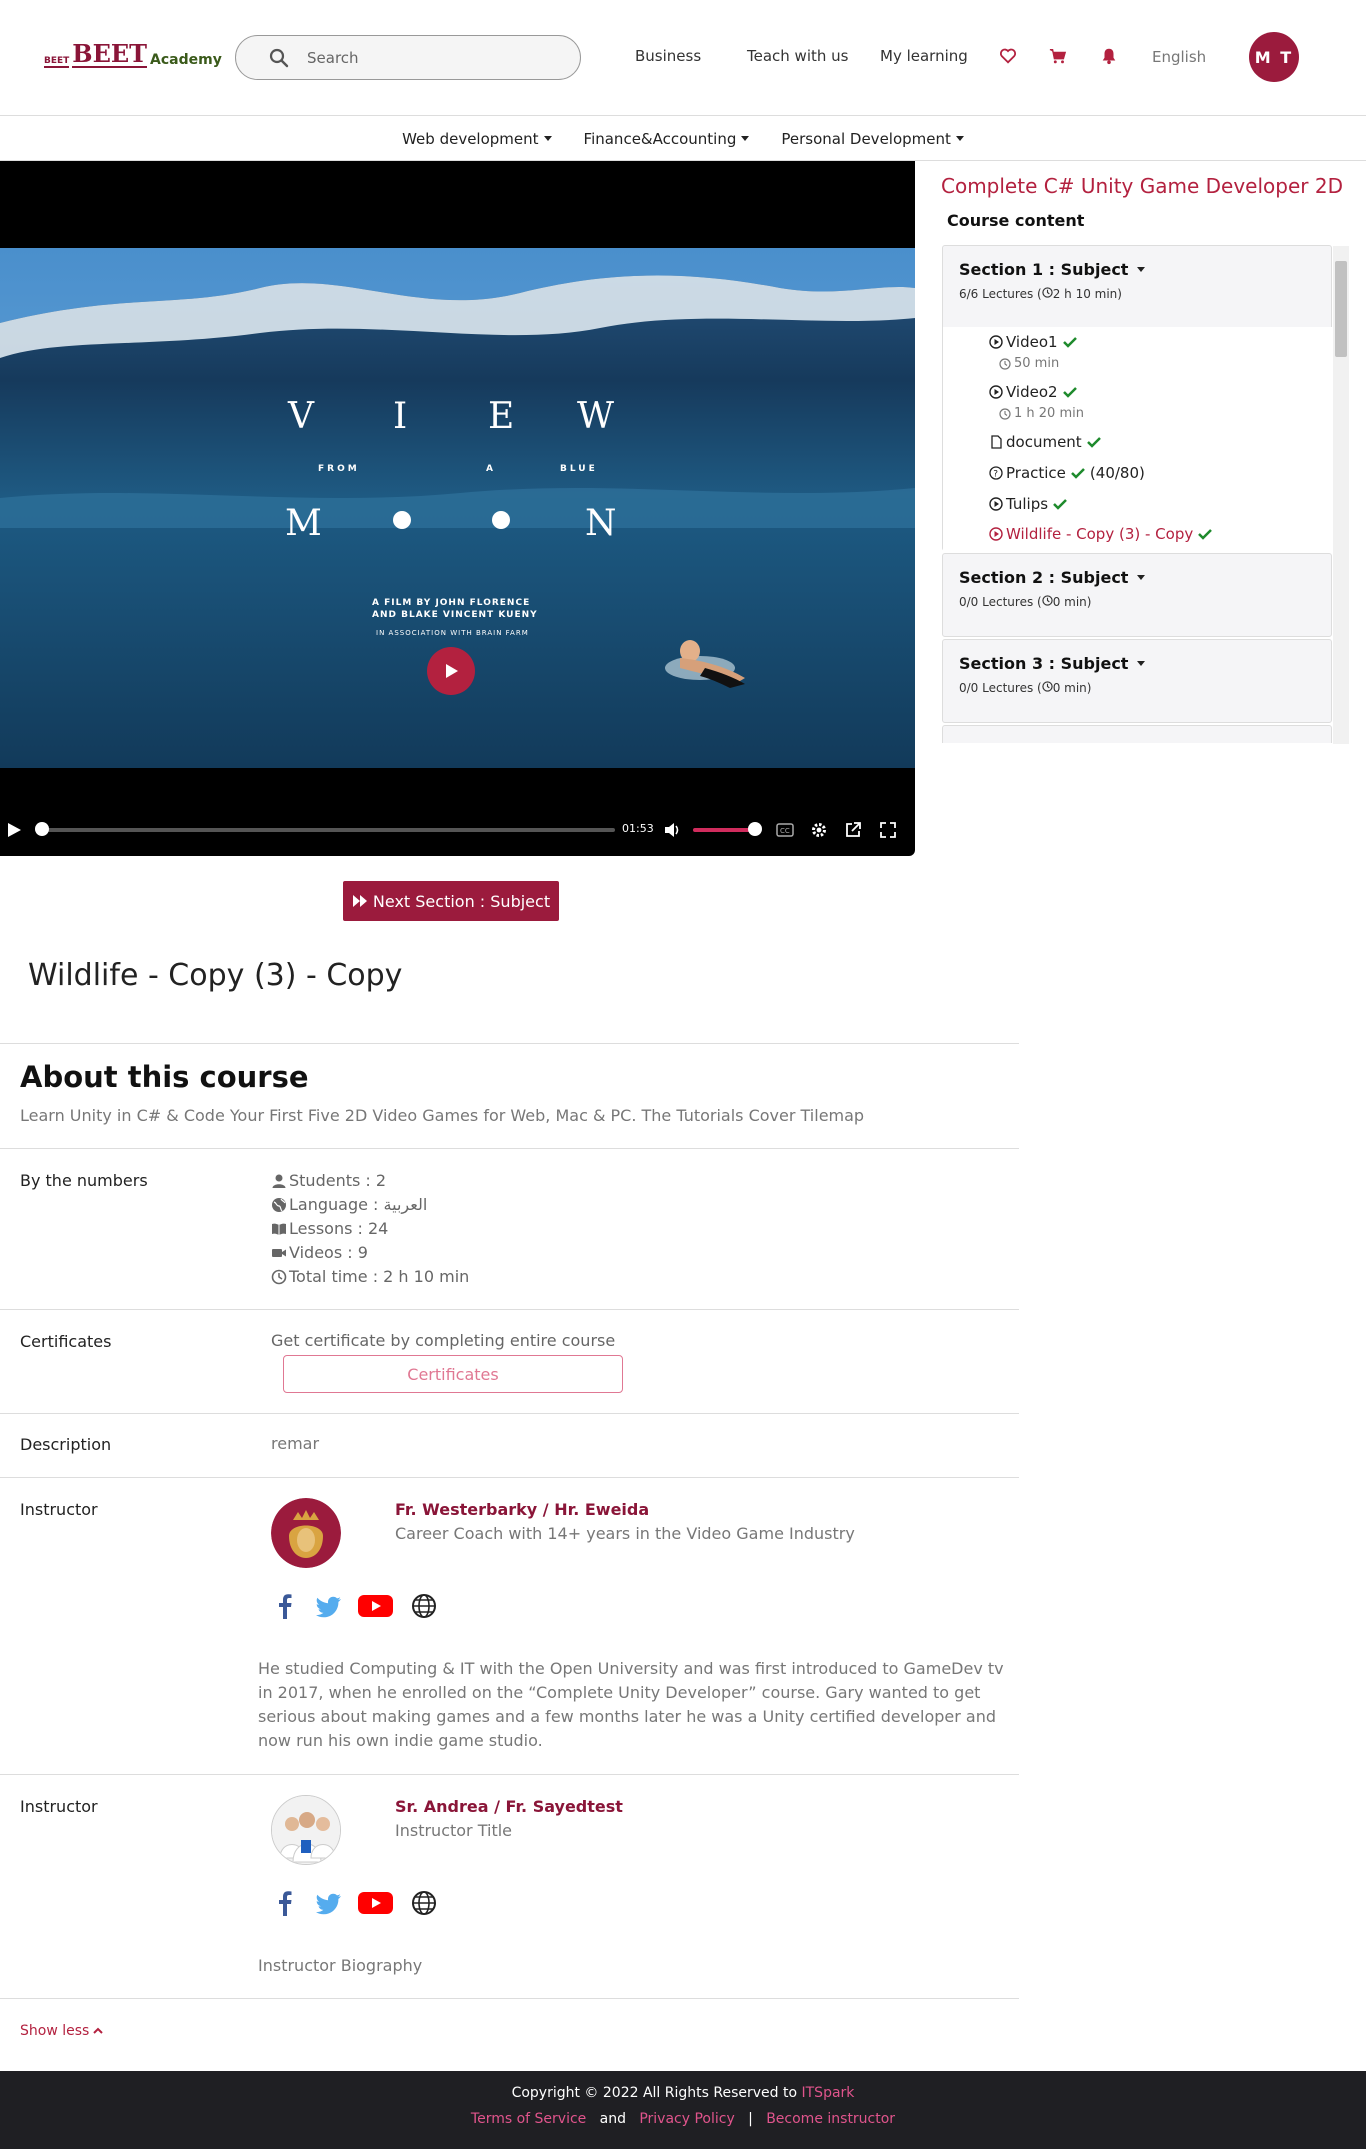 The width and height of the screenshot is (1366, 2149). I want to click on section-header: Section 2 : Subject 0/0 Lectures (0 min), so click(1137, 581).